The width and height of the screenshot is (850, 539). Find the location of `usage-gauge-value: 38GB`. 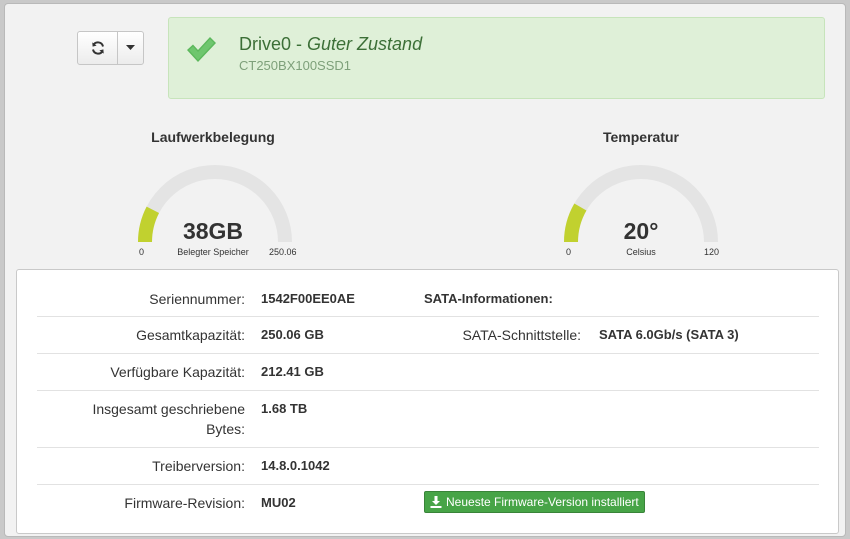

usage-gauge-value: 38GB is located at coordinates (213, 231).